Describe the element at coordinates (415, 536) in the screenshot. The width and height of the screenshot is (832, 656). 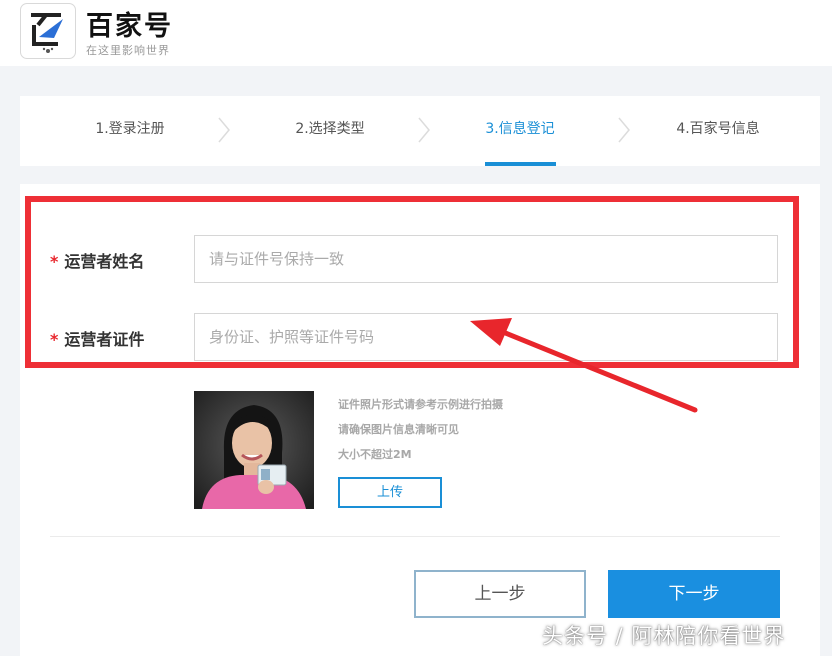
I see `divider` at that location.